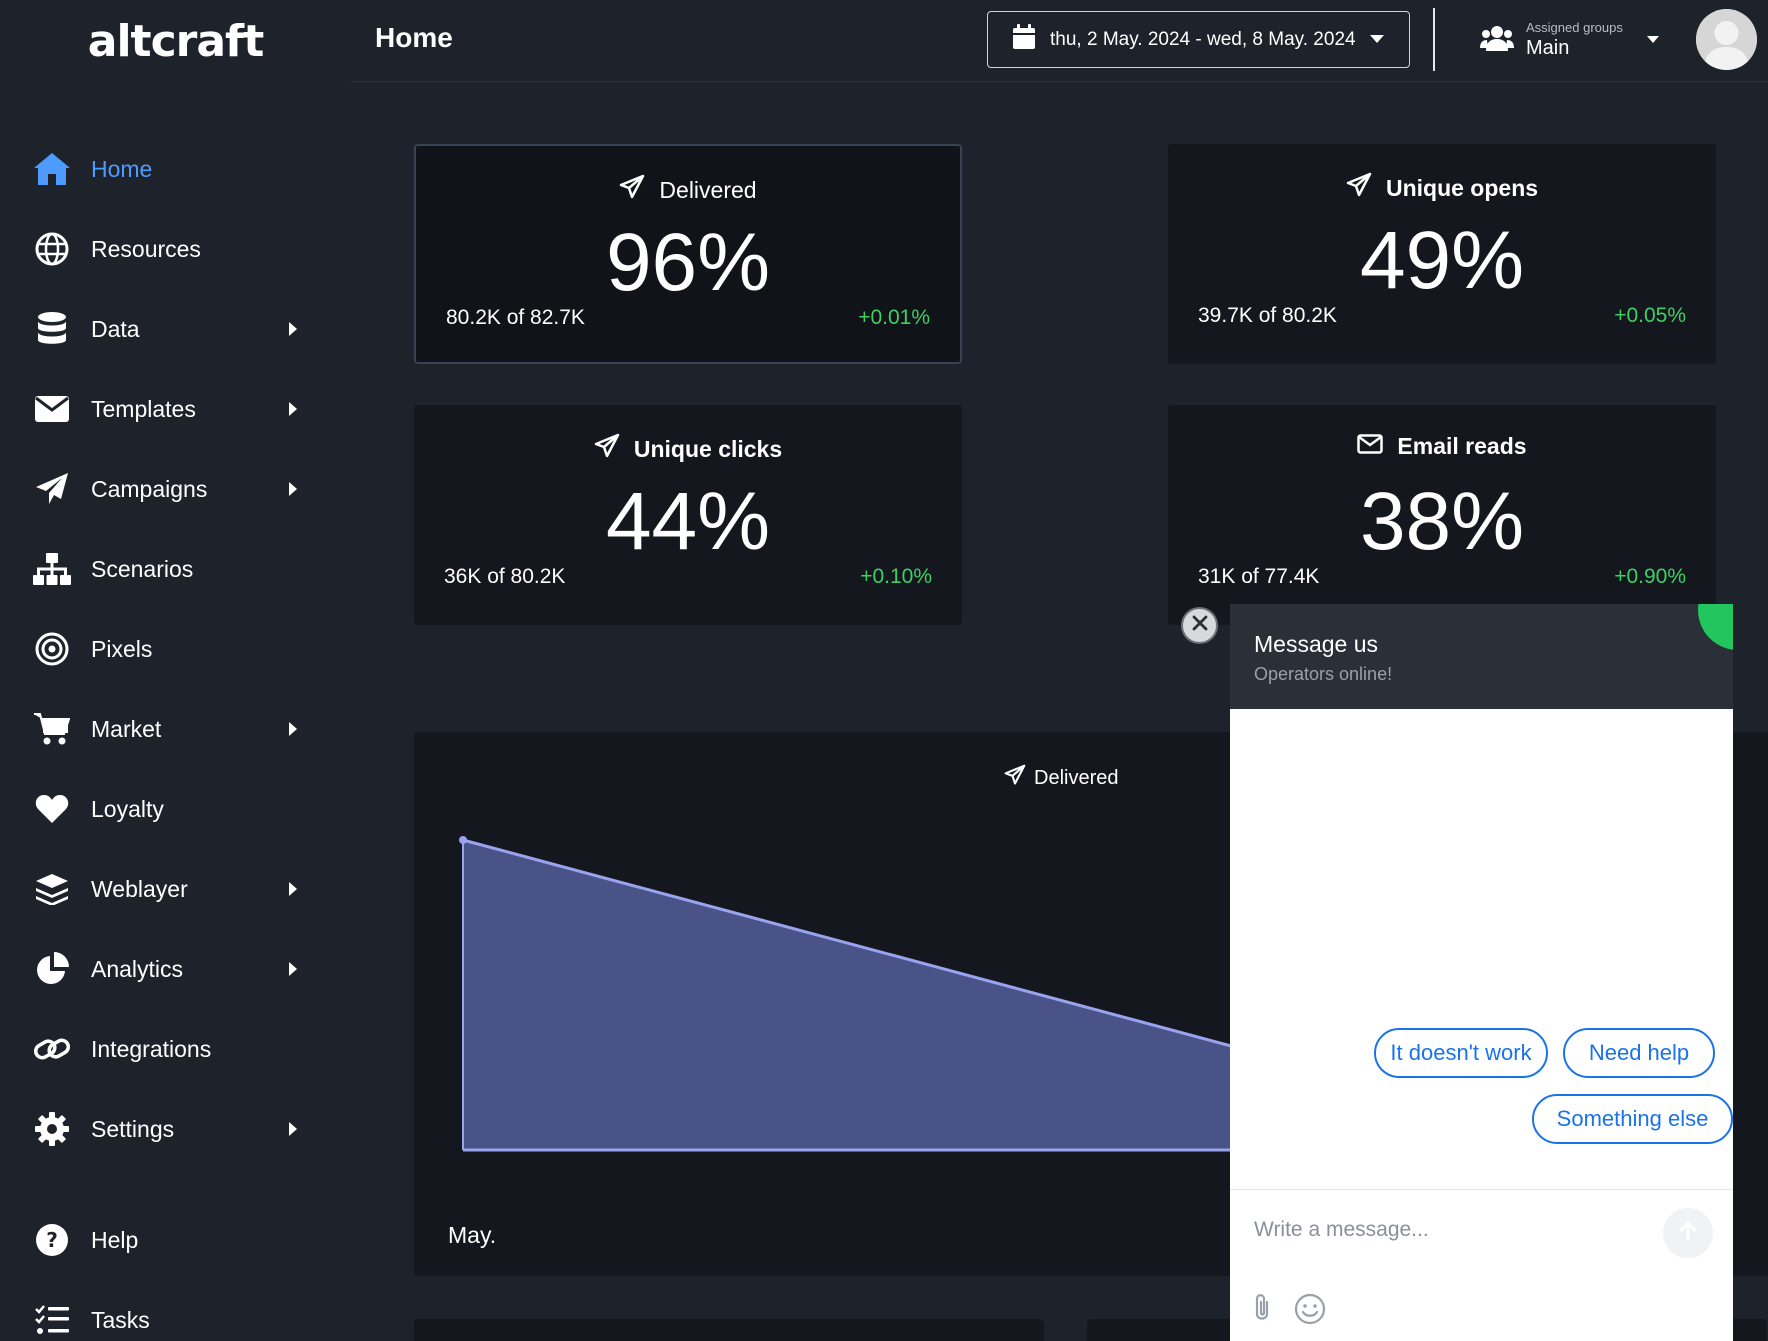  Describe the element at coordinates (175, 1129) in the screenshot. I see `sidebar-item-settings: Settings` at that location.